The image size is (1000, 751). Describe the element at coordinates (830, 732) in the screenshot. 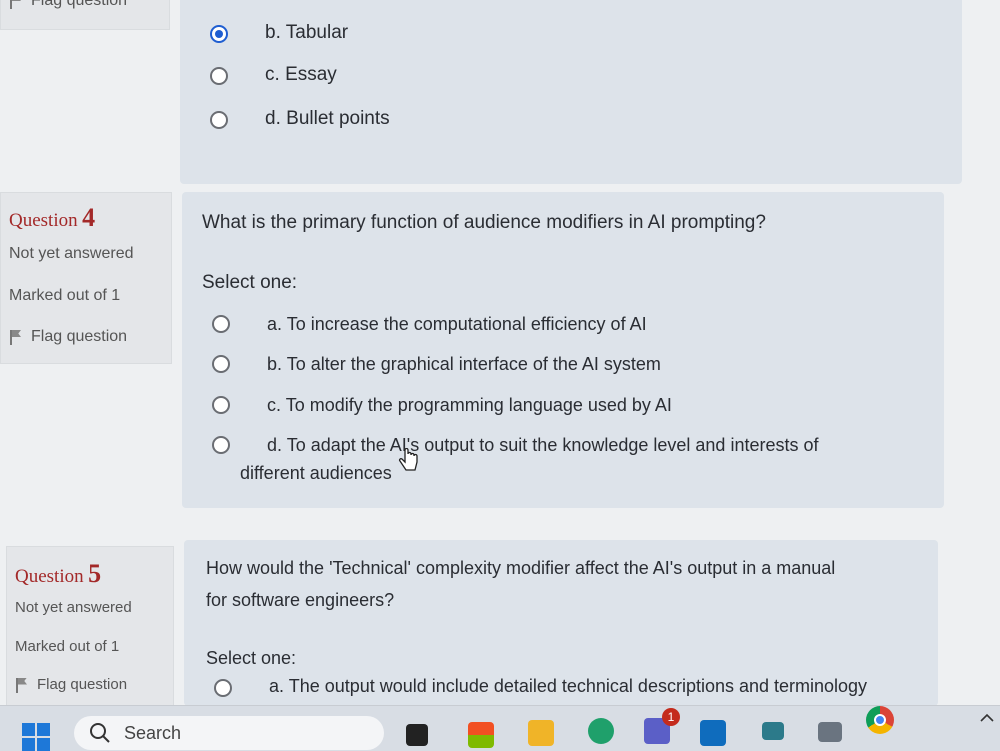

I see `snipping-tool-icon` at that location.